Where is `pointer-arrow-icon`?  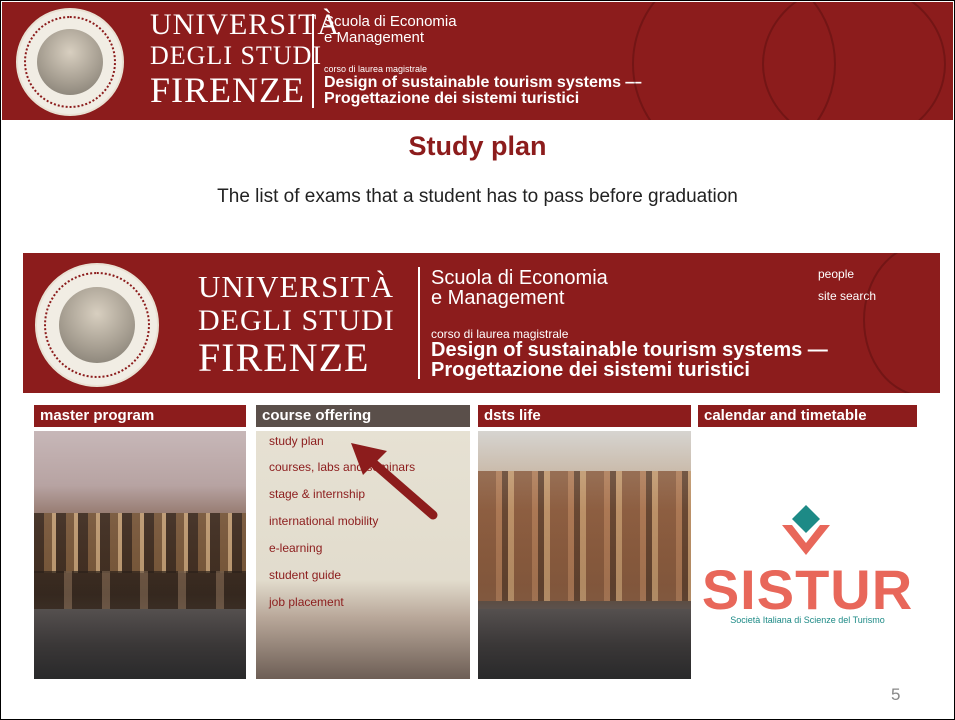 pointer-arrow-icon is located at coordinates (394, 481).